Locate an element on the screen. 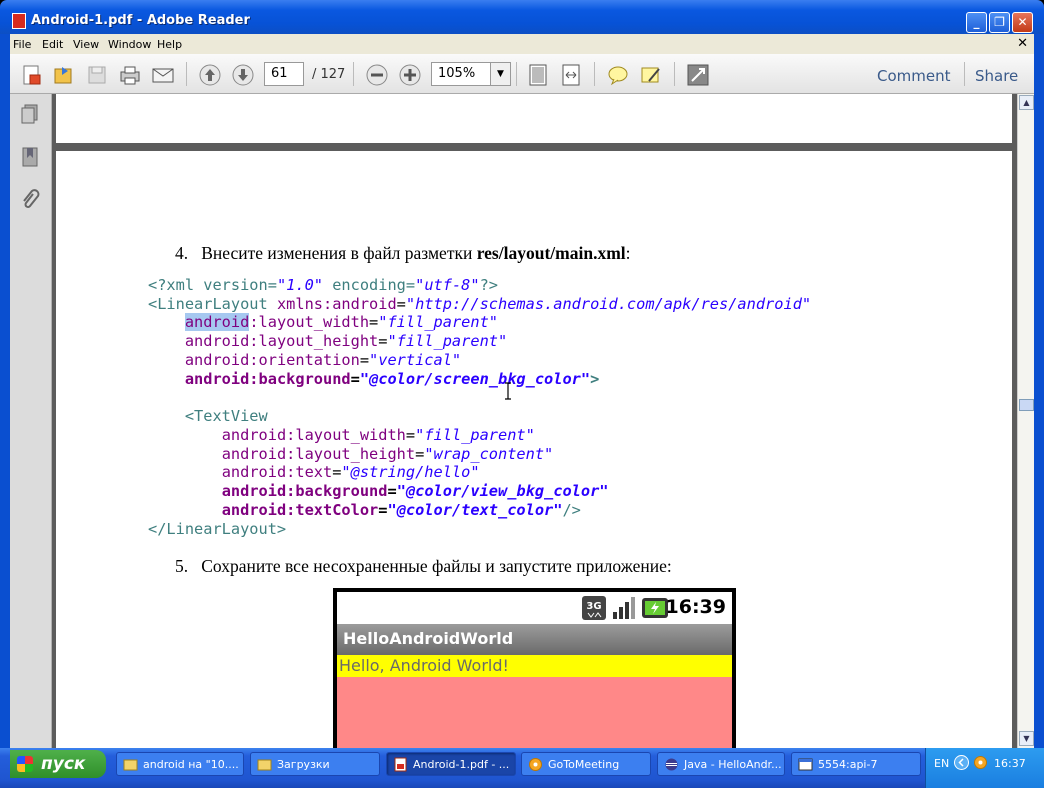 This screenshot has width=1044, height=788. window-frame-right is located at coordinates (1039, 391).